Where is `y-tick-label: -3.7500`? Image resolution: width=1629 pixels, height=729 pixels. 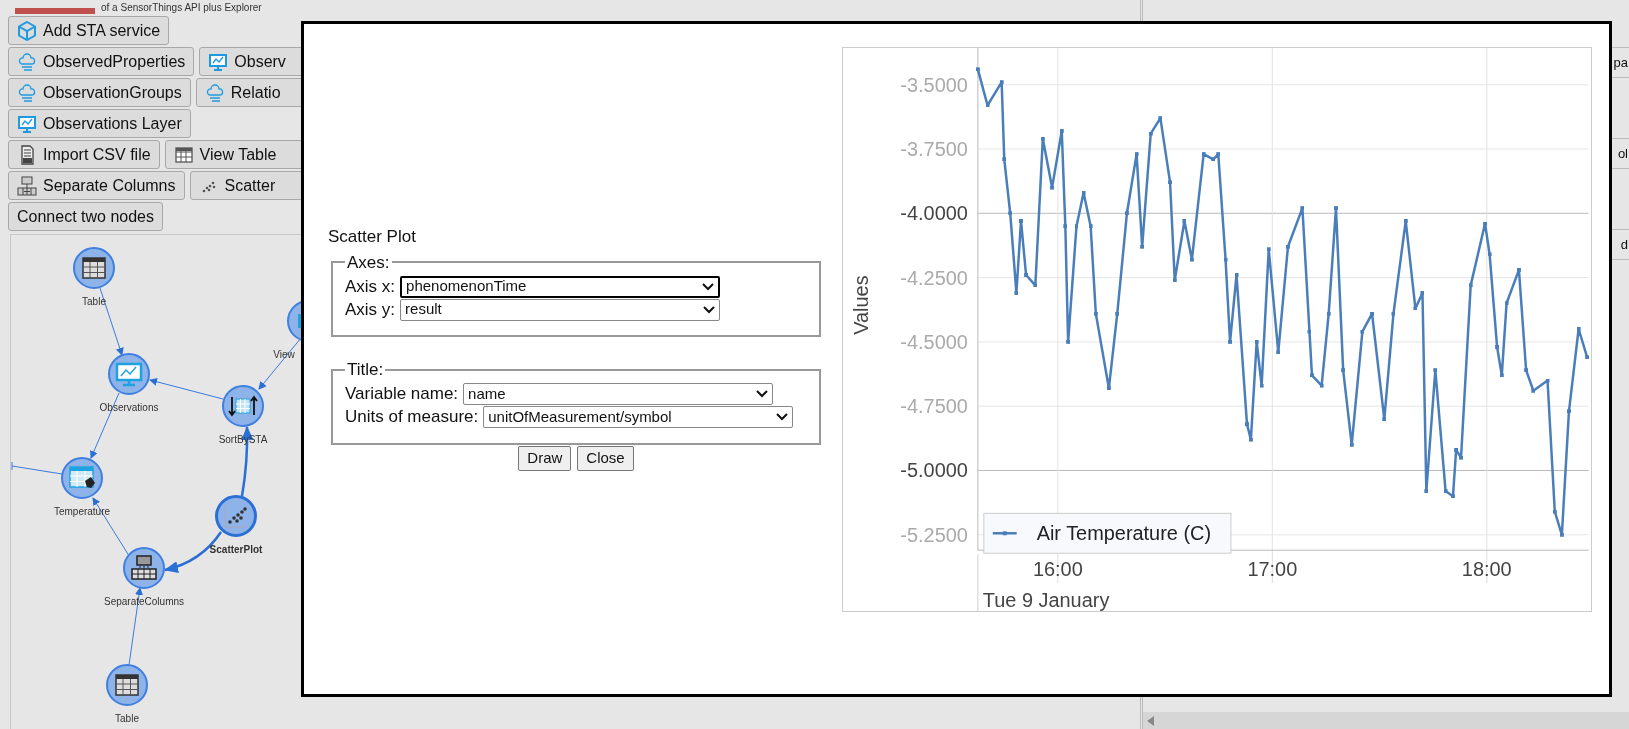 y-tick-label: -3.7500 is located at coordinates (934, 149).